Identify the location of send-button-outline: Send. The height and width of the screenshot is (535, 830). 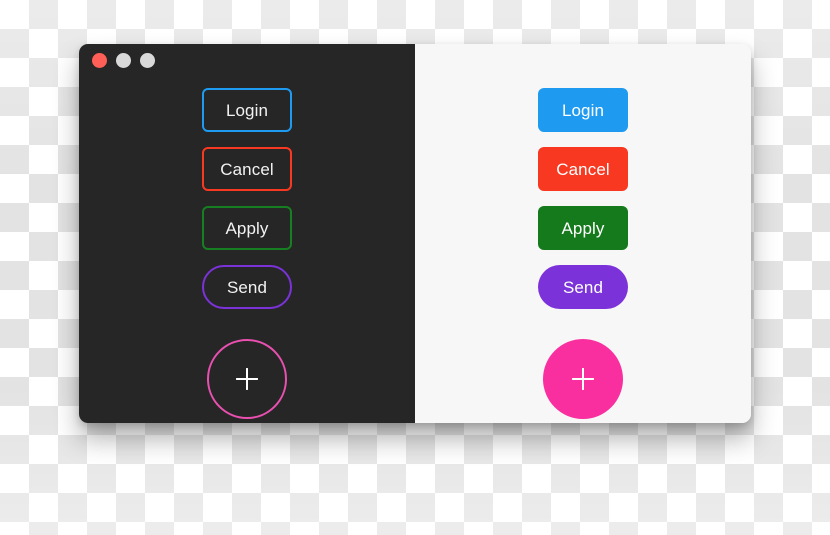
(247, 287).